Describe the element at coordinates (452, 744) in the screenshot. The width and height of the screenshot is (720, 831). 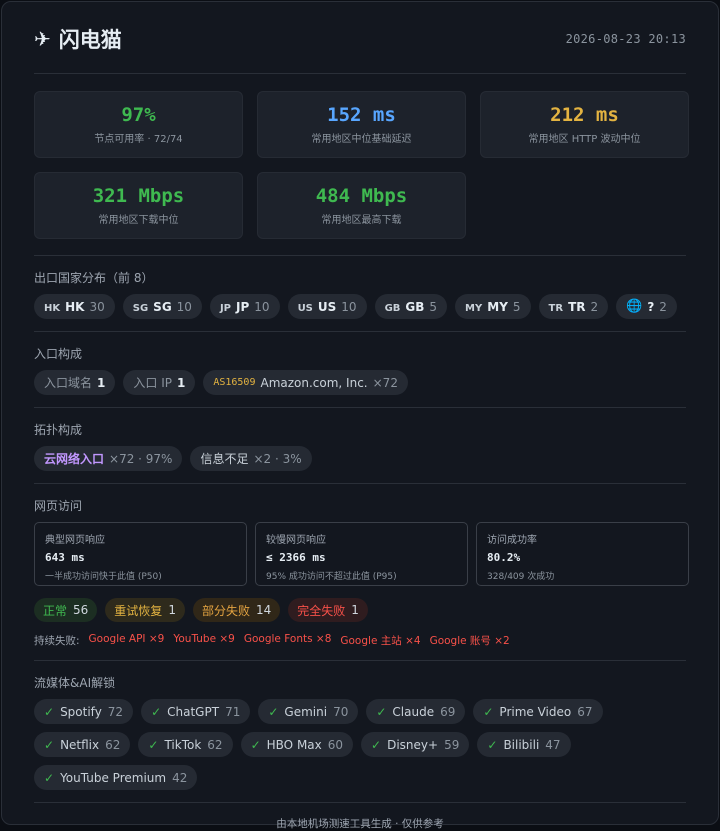
I see `media-count: 59` at that location.